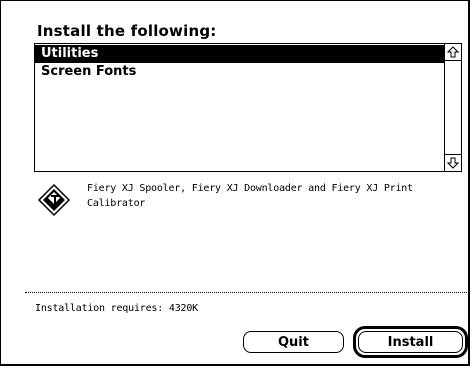 The width and height of the screenshot is (472, 368). What do you see at coordinates (452, 107) in the screenshot?
I see `list-scrollbar` at bounding box center [452, 107].